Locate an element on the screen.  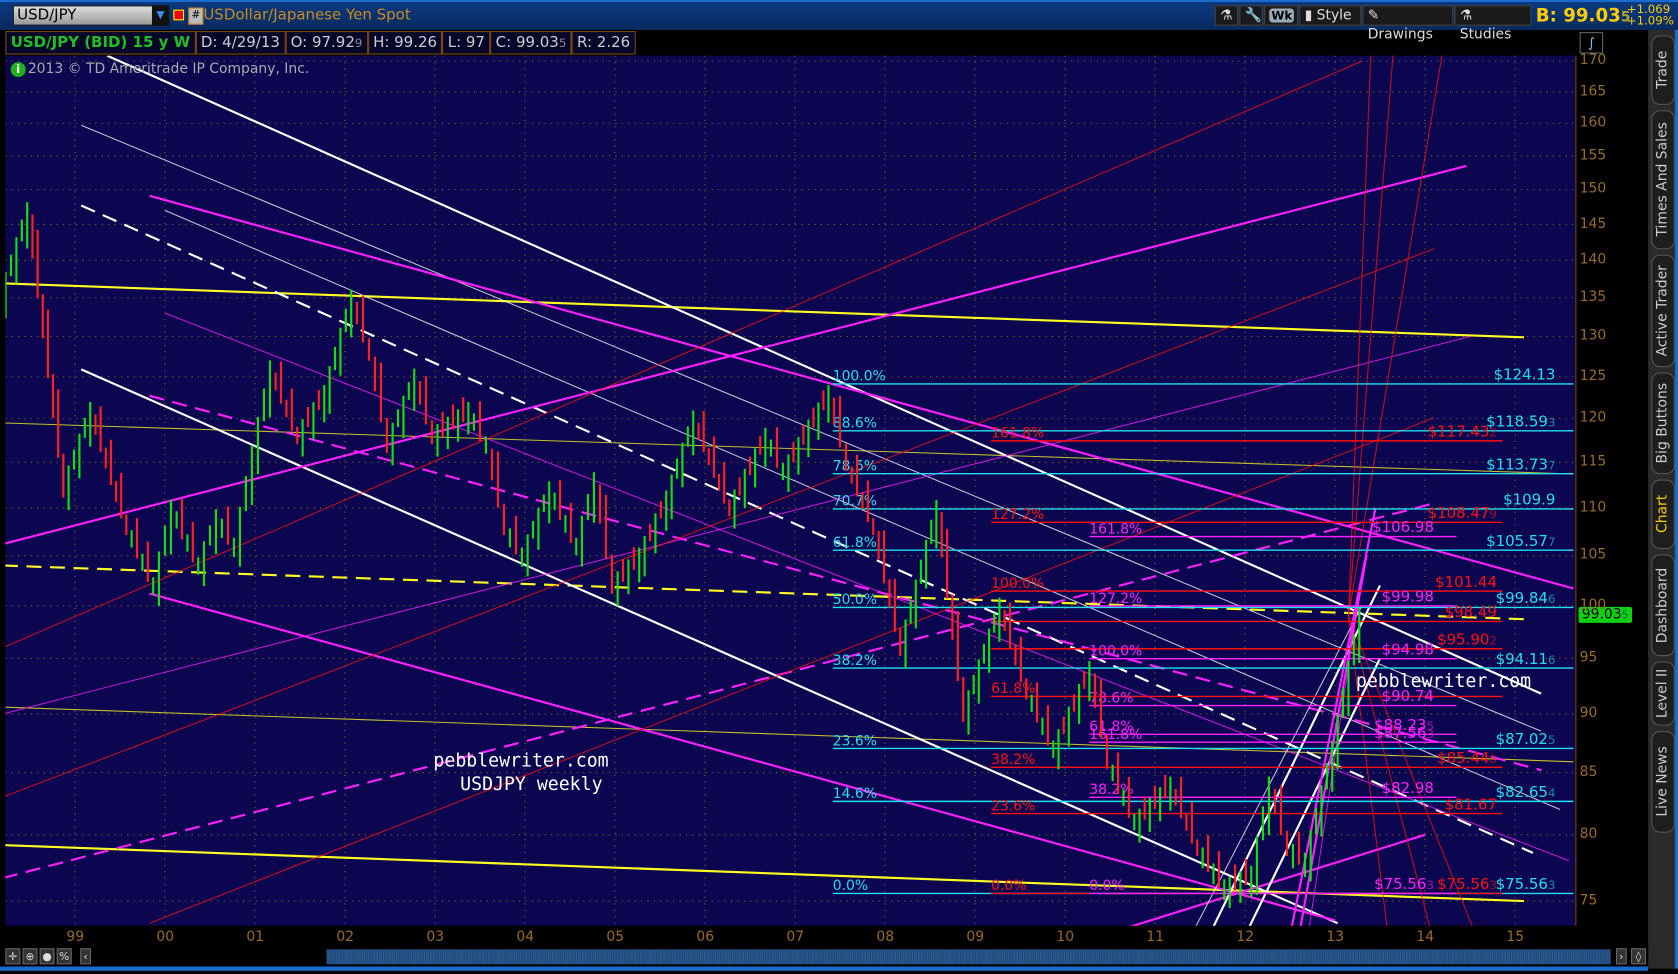
studies-button: ⚗ Studies is located at coordinates (1493, 24).